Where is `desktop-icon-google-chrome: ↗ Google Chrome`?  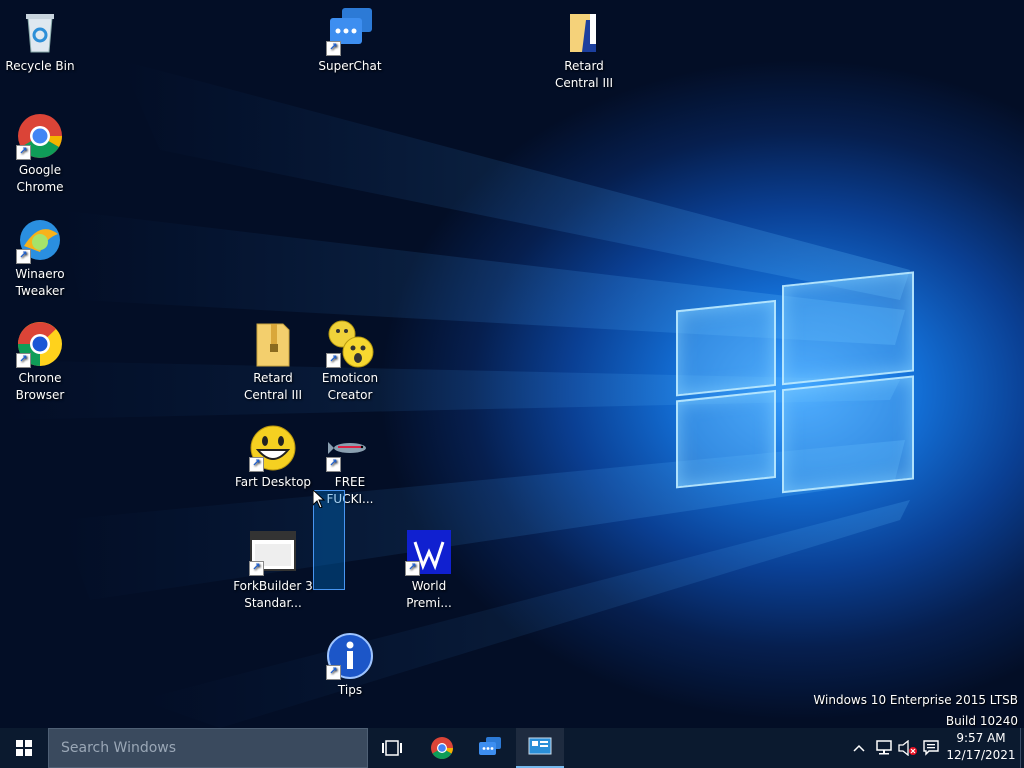
desktop-icon-google-chrome: ↗ Google Chrome is located at coordinates (40, 154).